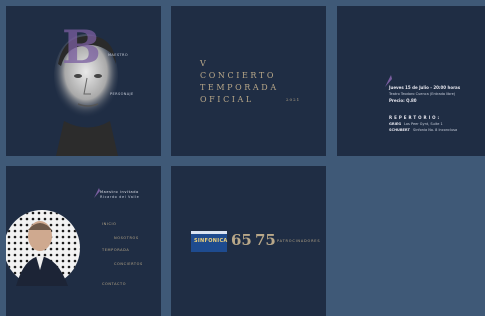  Describe the element at coordinates (399, 130) in the screenshot. I see `rep-2-composer: SCHUBERT` at that location.